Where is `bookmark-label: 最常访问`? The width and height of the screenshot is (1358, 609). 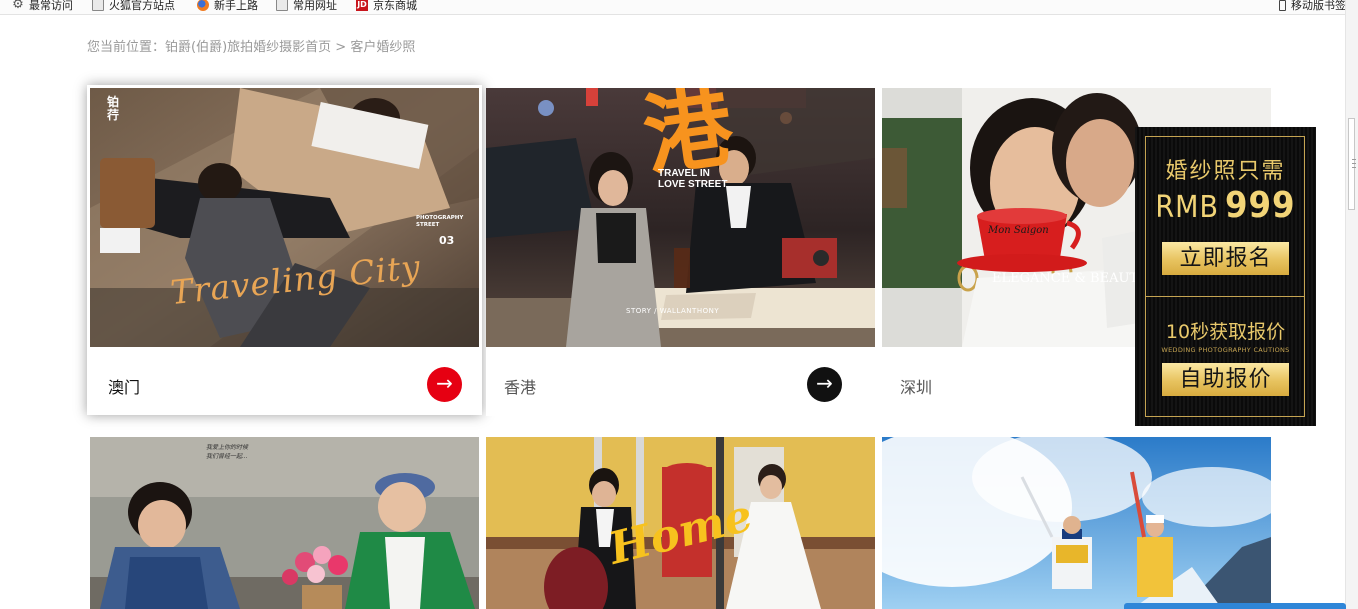
bookmark-label: 最常访问 is located at coordinates (51, 6).